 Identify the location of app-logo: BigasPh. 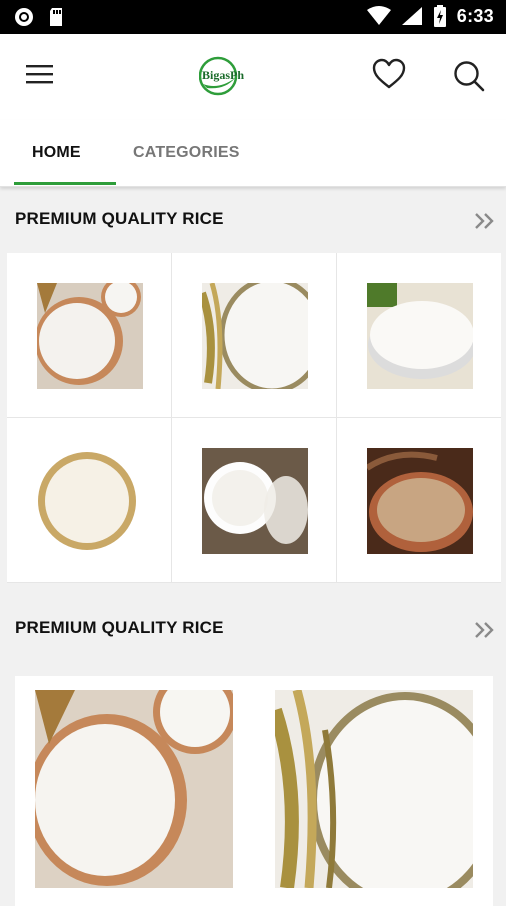
(225, 76).